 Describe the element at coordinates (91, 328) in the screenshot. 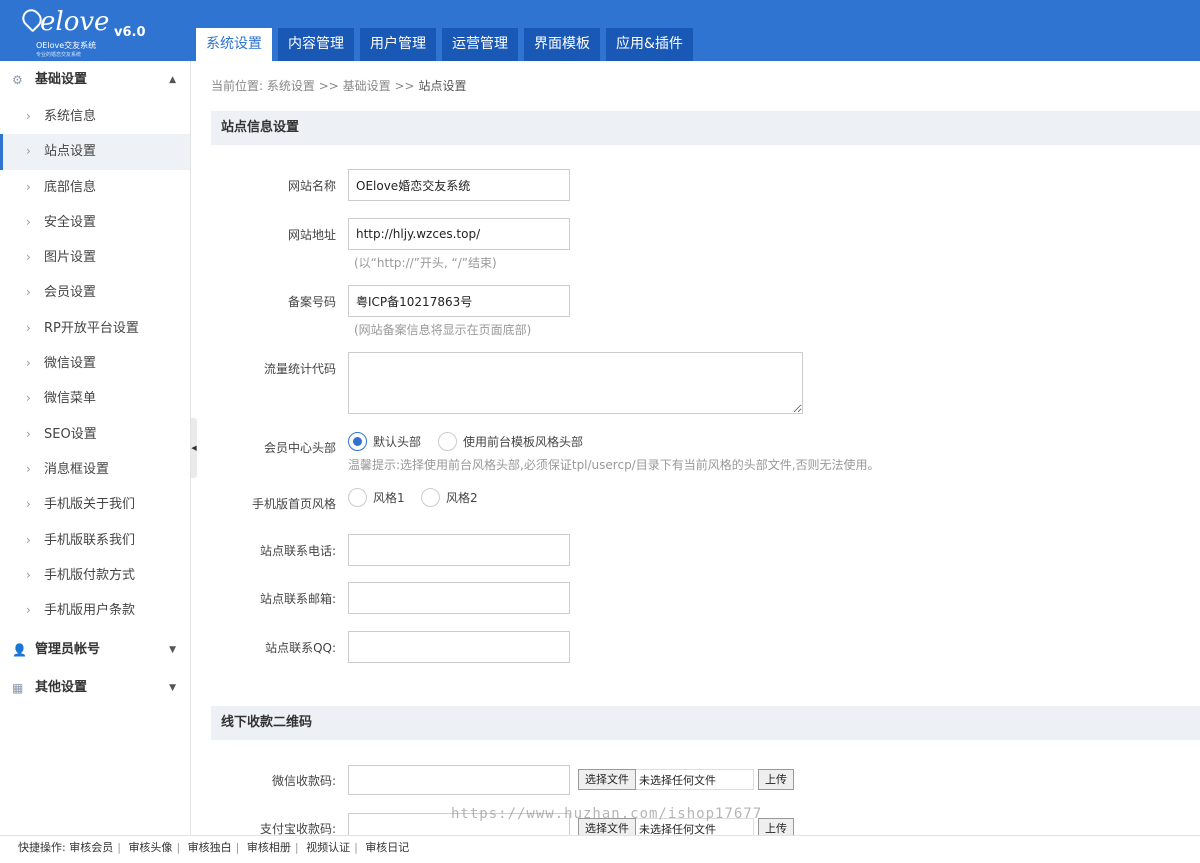

I see `sidebar-item-label: RP开放平台设置` at that location.